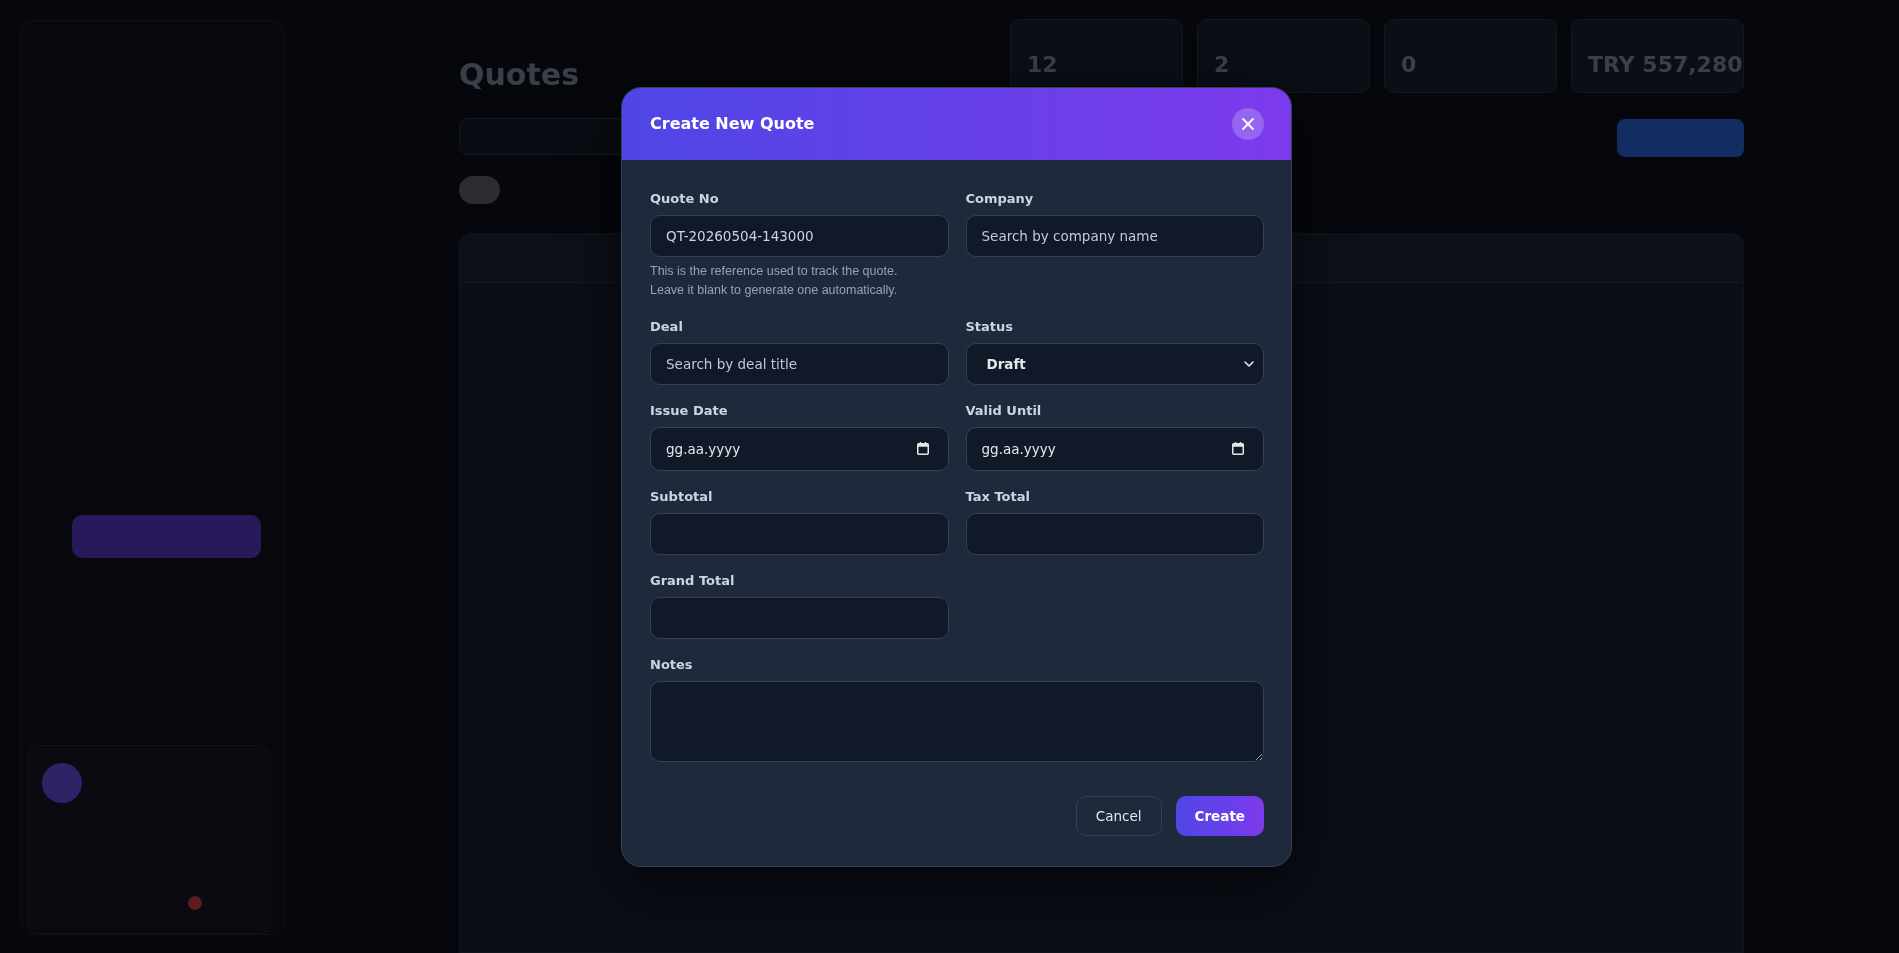  What do you see at coordinates (799, 235) in the screenshot?
I see `input-field: QT-20260504-143000` at bounding box center [799, 235].